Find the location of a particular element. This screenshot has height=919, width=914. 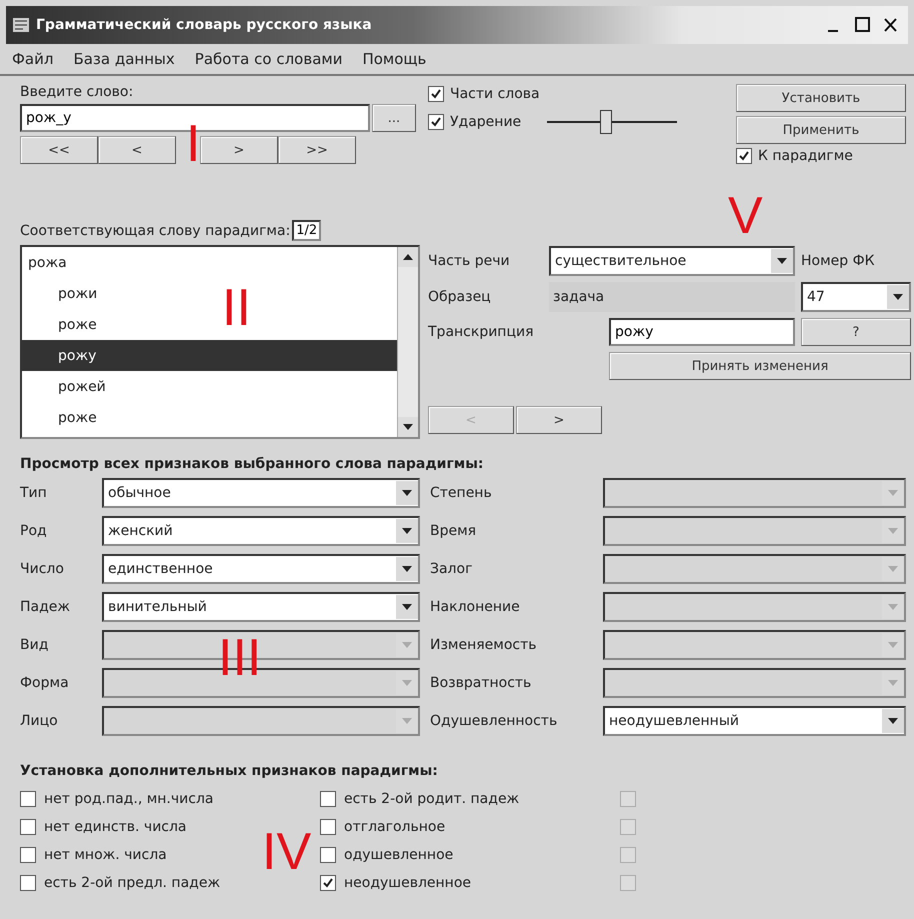

nav-button: << is located at coordinates (59, 150).